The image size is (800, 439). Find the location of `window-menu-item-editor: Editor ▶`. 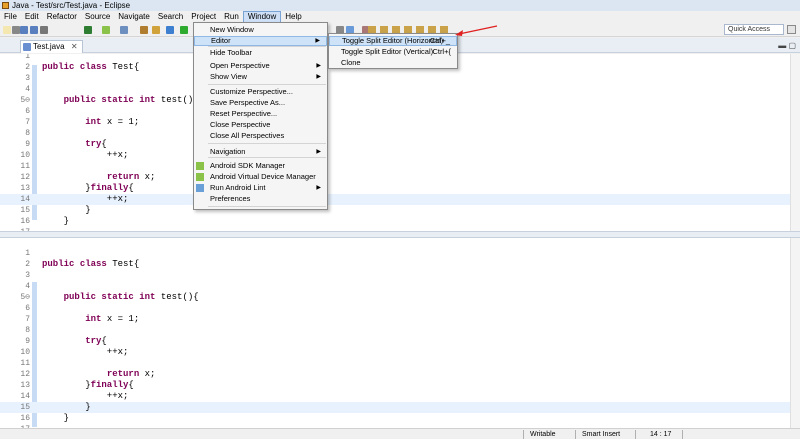

window-menu-item-editor: Editor ▶ is located at coordinates (260, 41).